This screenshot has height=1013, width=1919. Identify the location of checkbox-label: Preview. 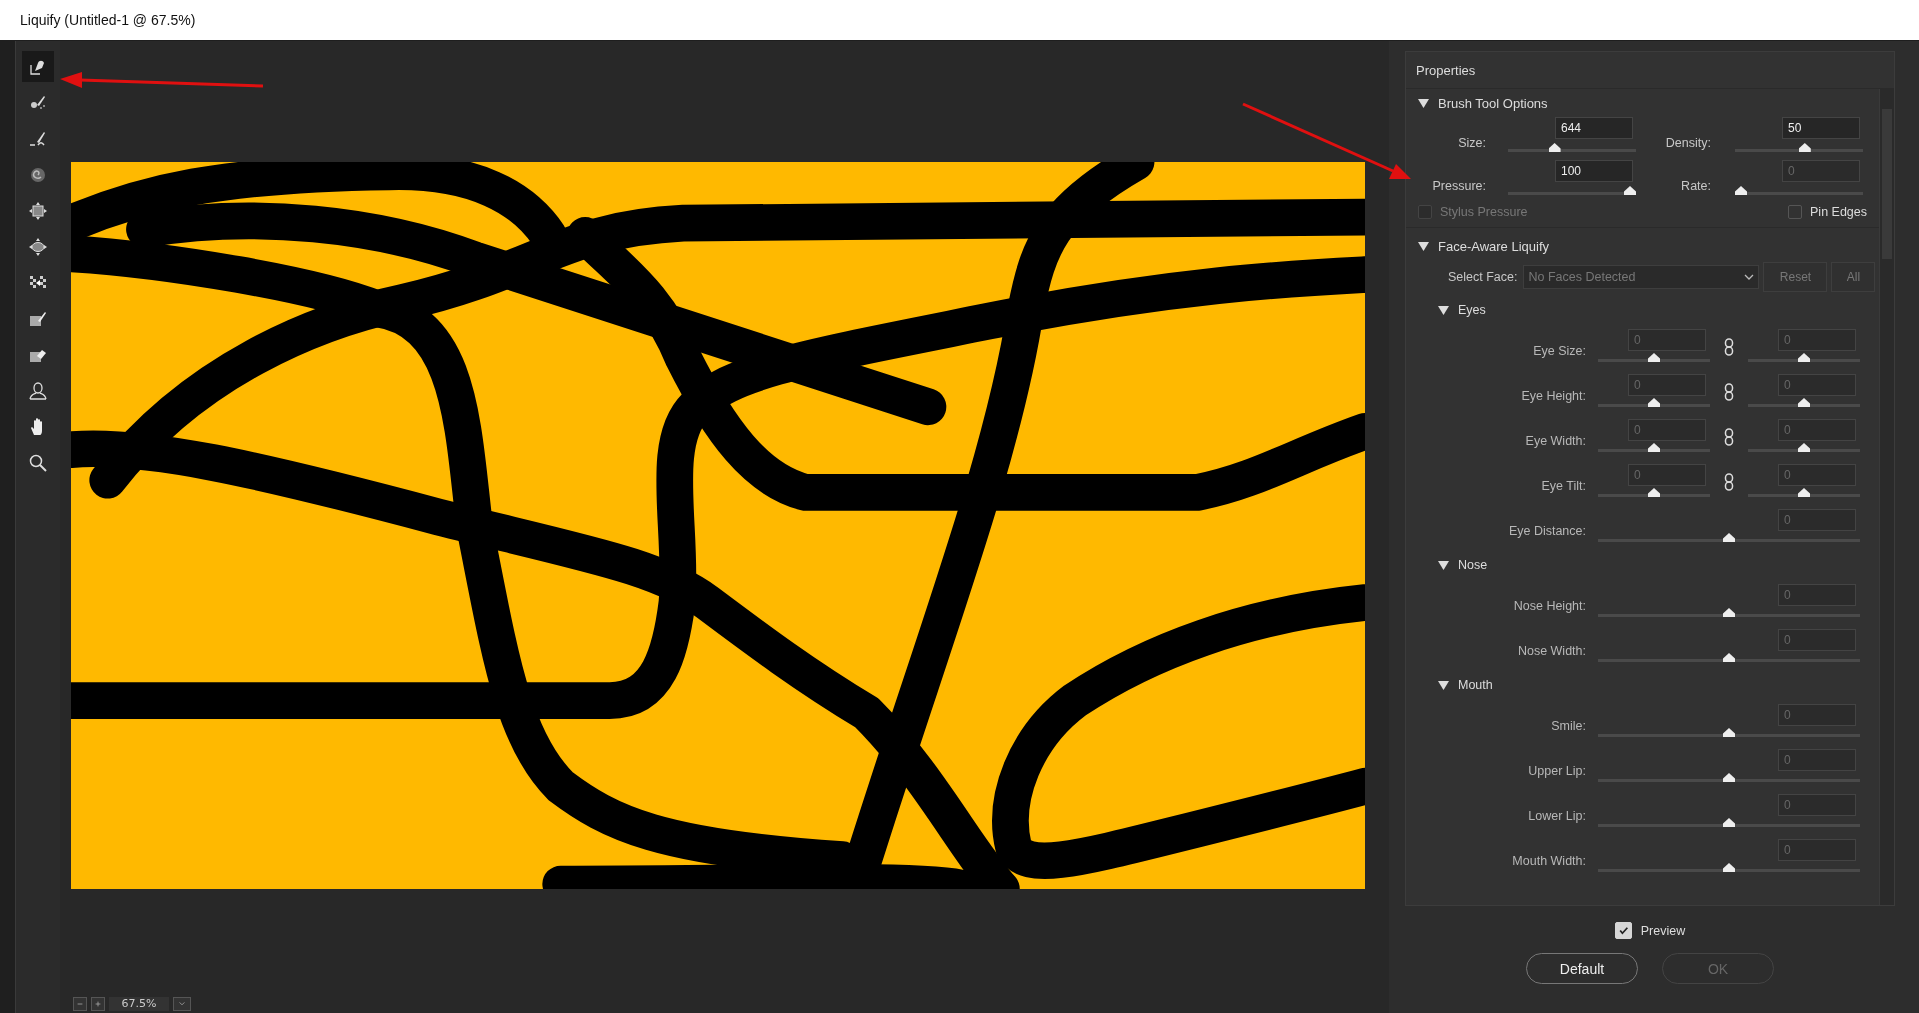
(1663, 930).